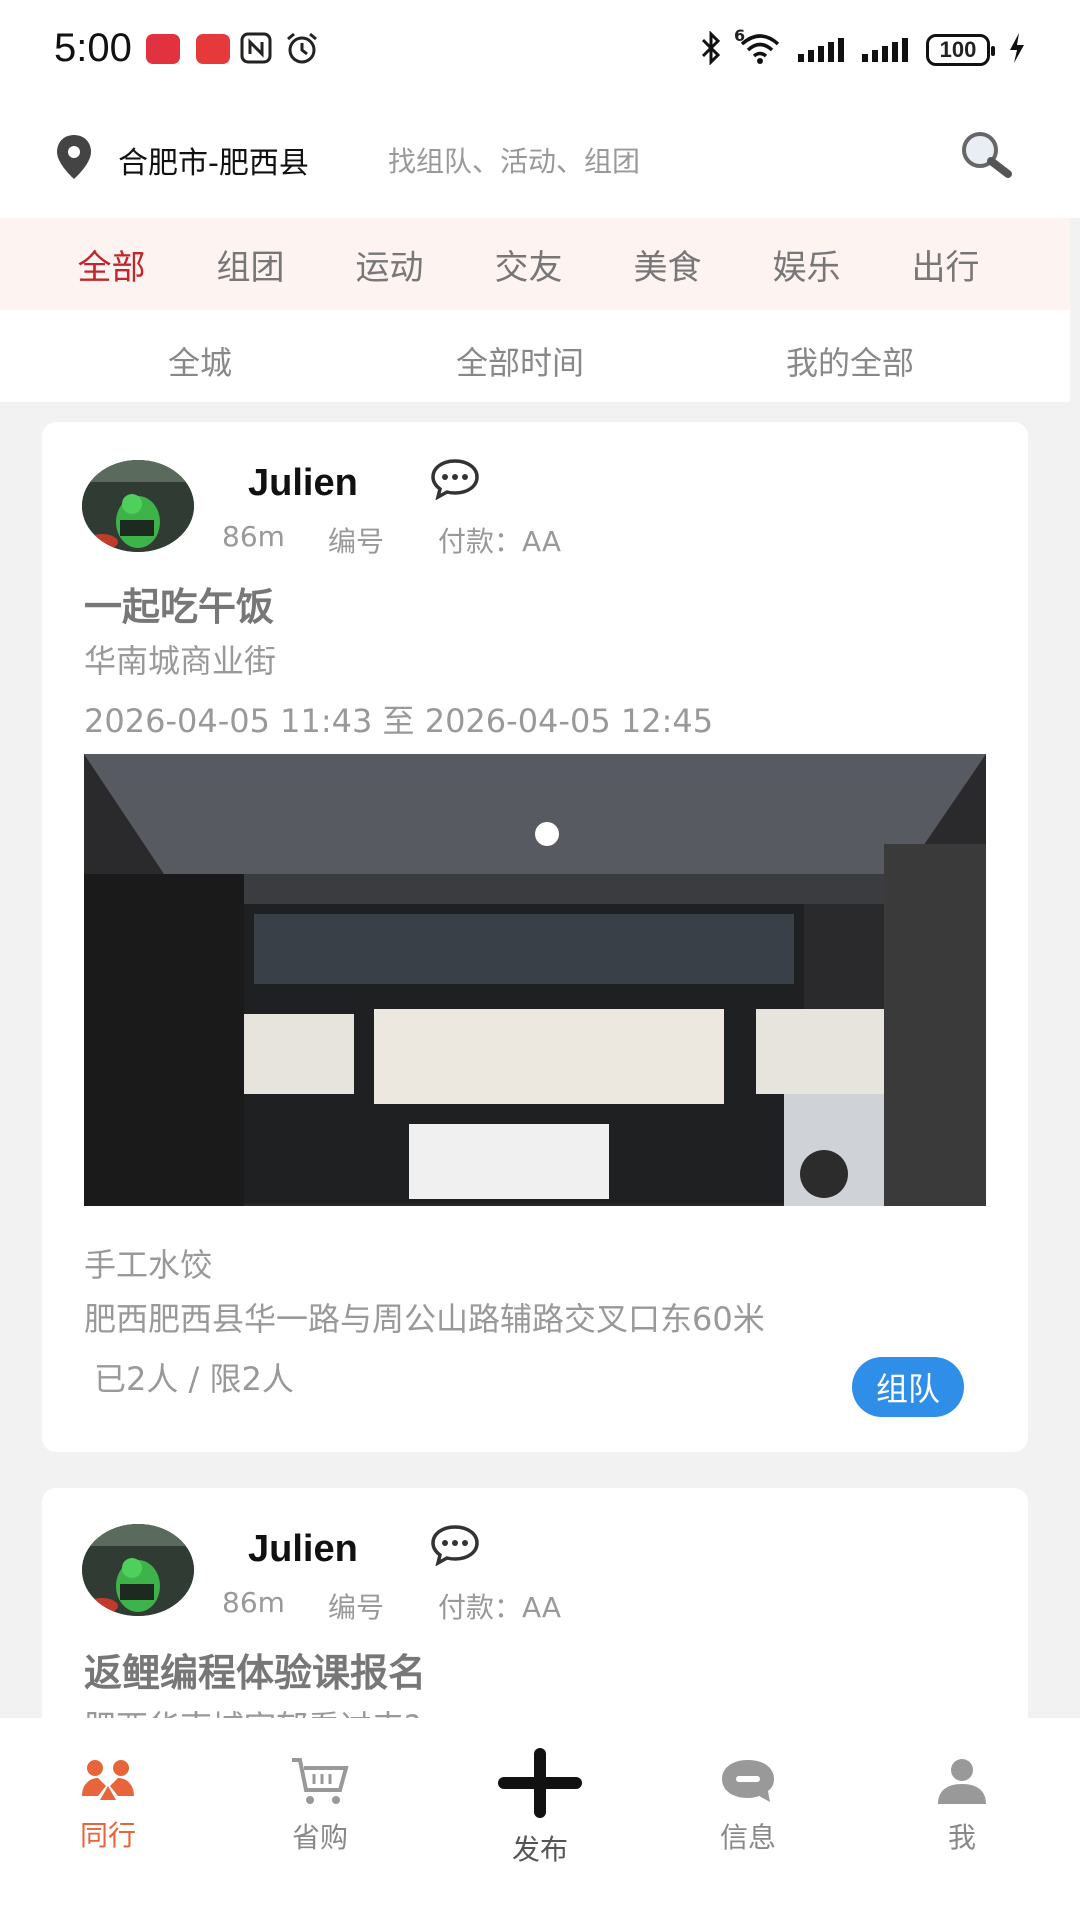 This screenshot has height=1920, width=1080. Describe the element at coordinates (806, 264) in the screenshot. I see `tab-entertainment: 娱乐` at that location.